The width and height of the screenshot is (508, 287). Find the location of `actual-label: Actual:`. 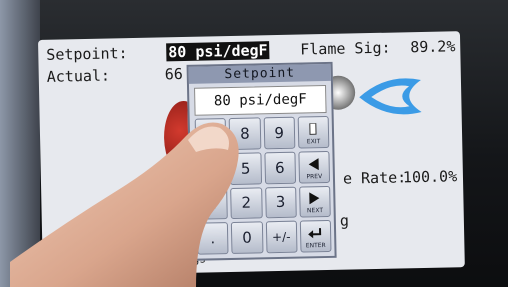

actual-label: Actual: is located at coordinates (78, 76).